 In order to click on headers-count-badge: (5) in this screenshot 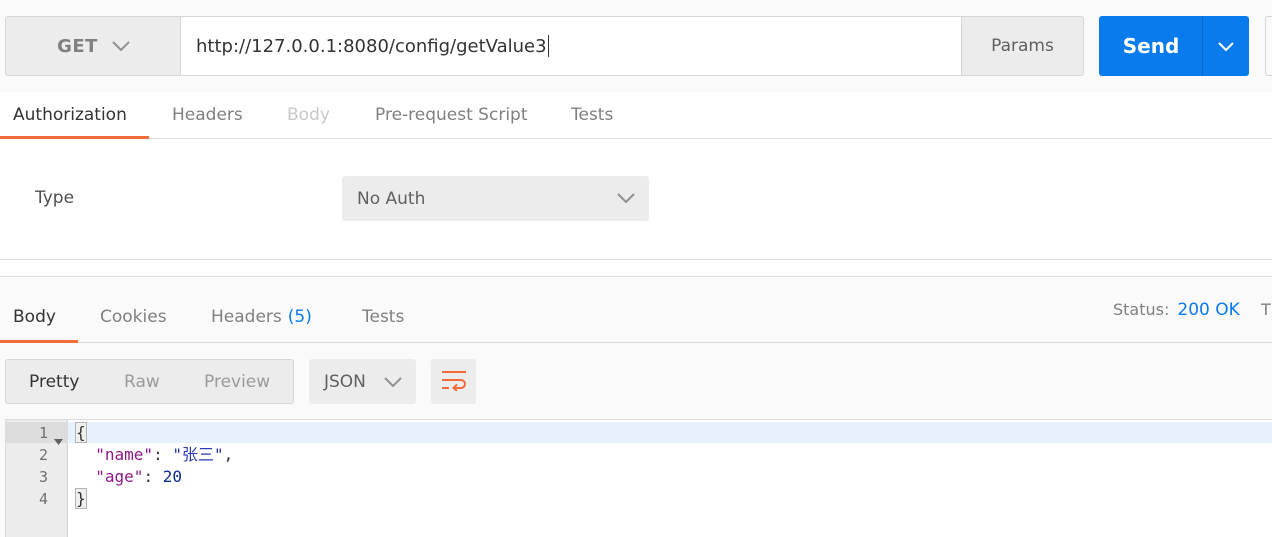, I will do `click(299, 316)`.